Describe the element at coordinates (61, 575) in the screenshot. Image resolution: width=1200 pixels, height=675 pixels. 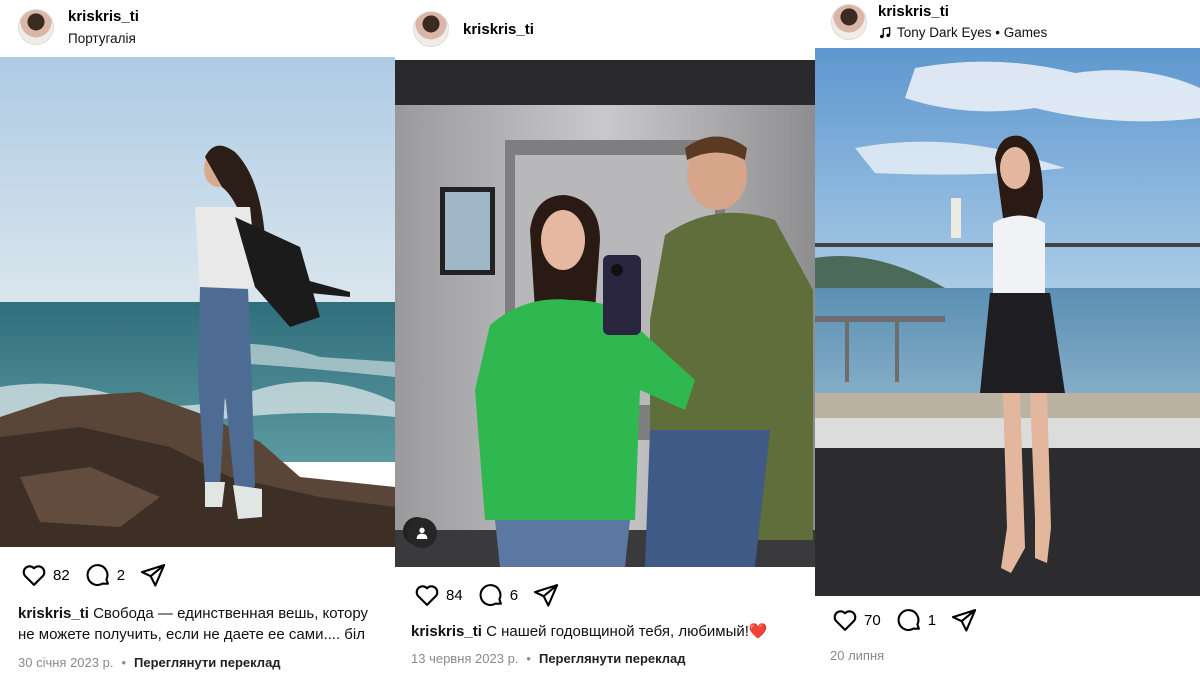
I see `like-count: 82` at that location.